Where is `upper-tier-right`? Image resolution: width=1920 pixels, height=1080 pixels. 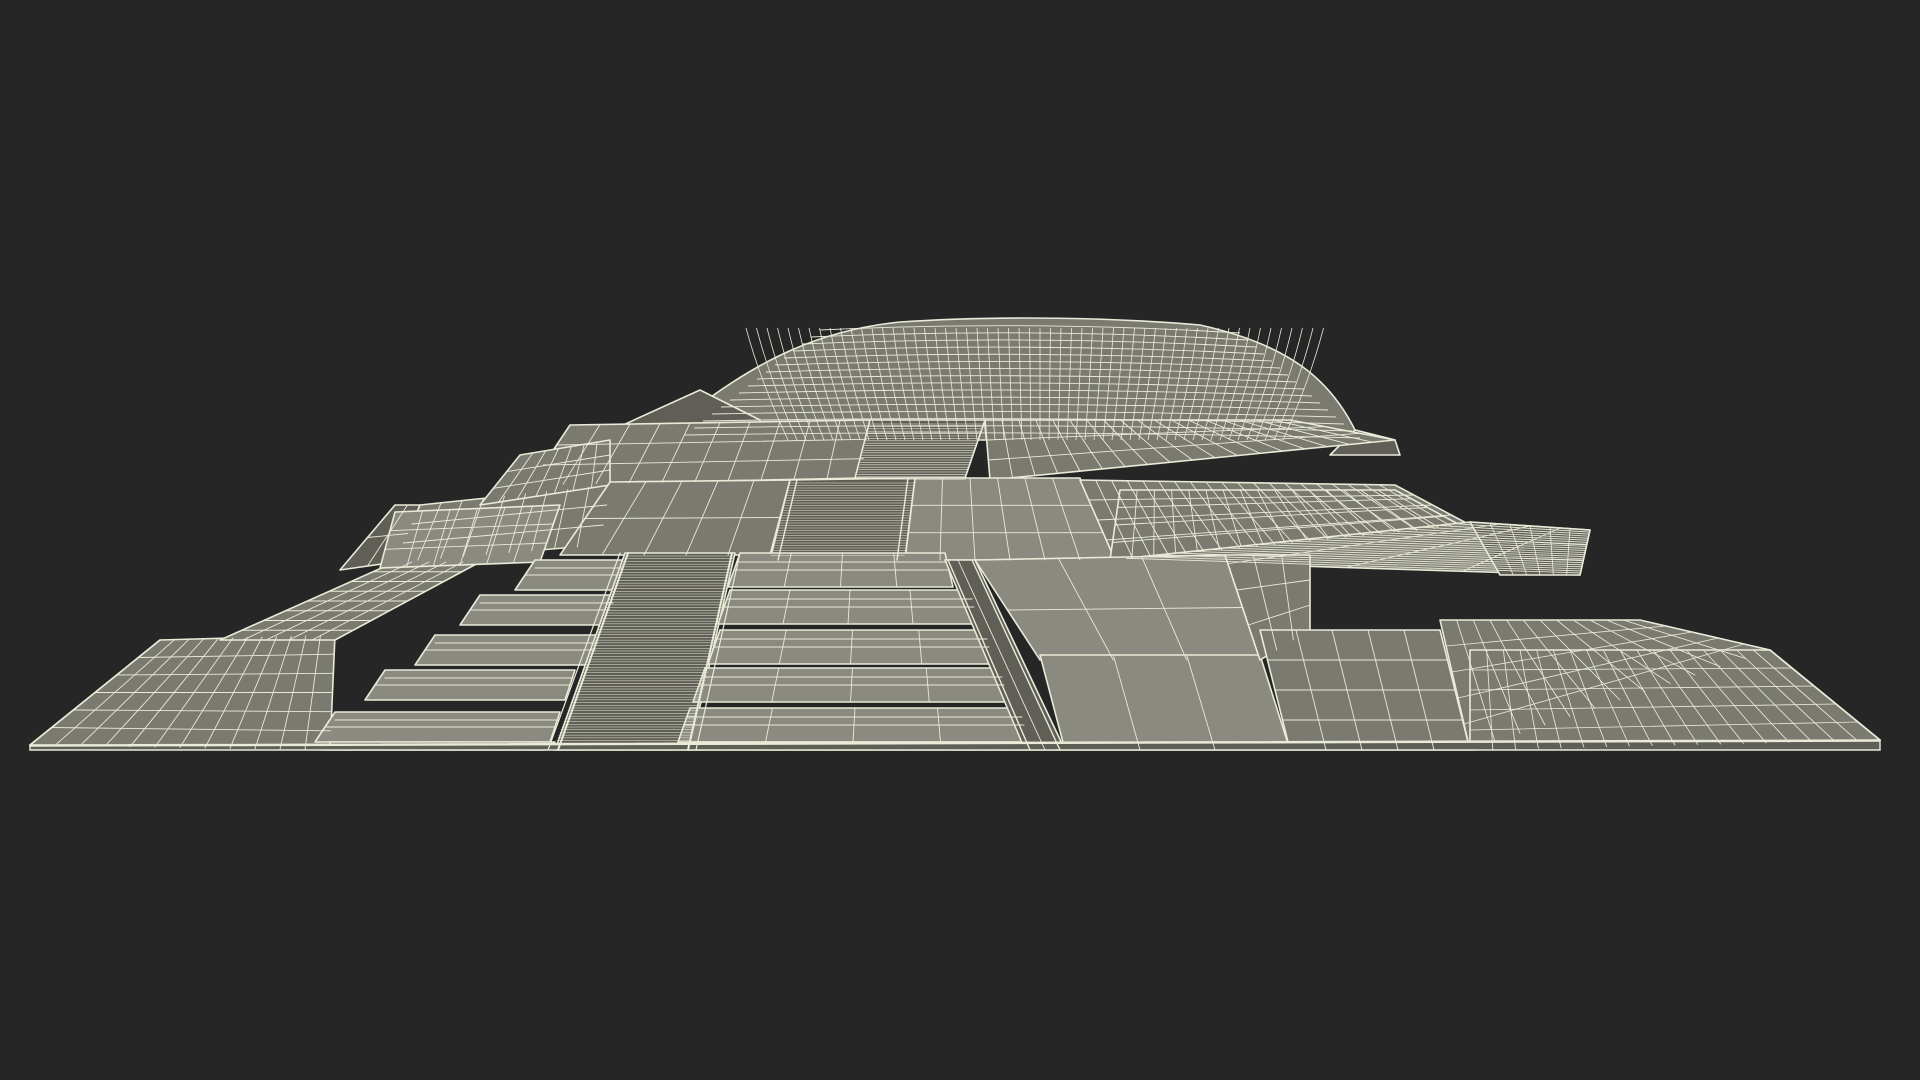
upper-tier-right is located at coordinates (1190, 450).